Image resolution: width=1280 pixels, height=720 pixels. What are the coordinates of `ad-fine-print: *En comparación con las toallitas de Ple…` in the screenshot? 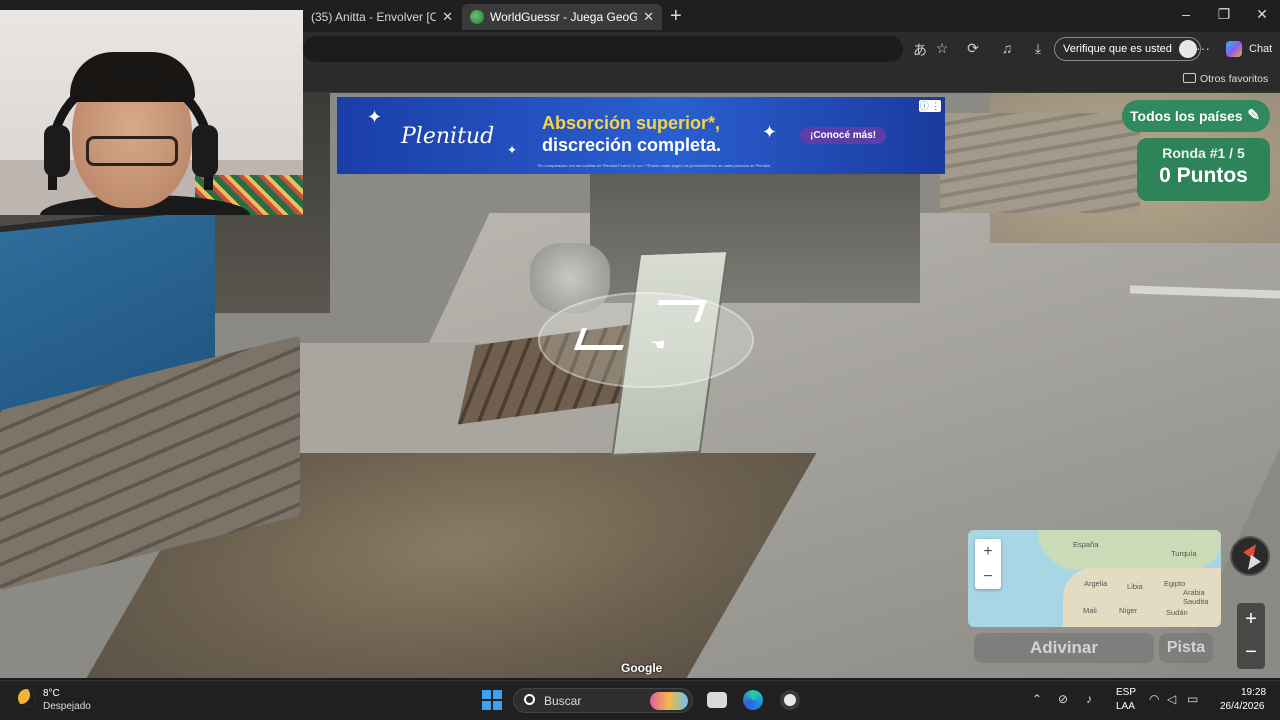 It's located at (654, 165).